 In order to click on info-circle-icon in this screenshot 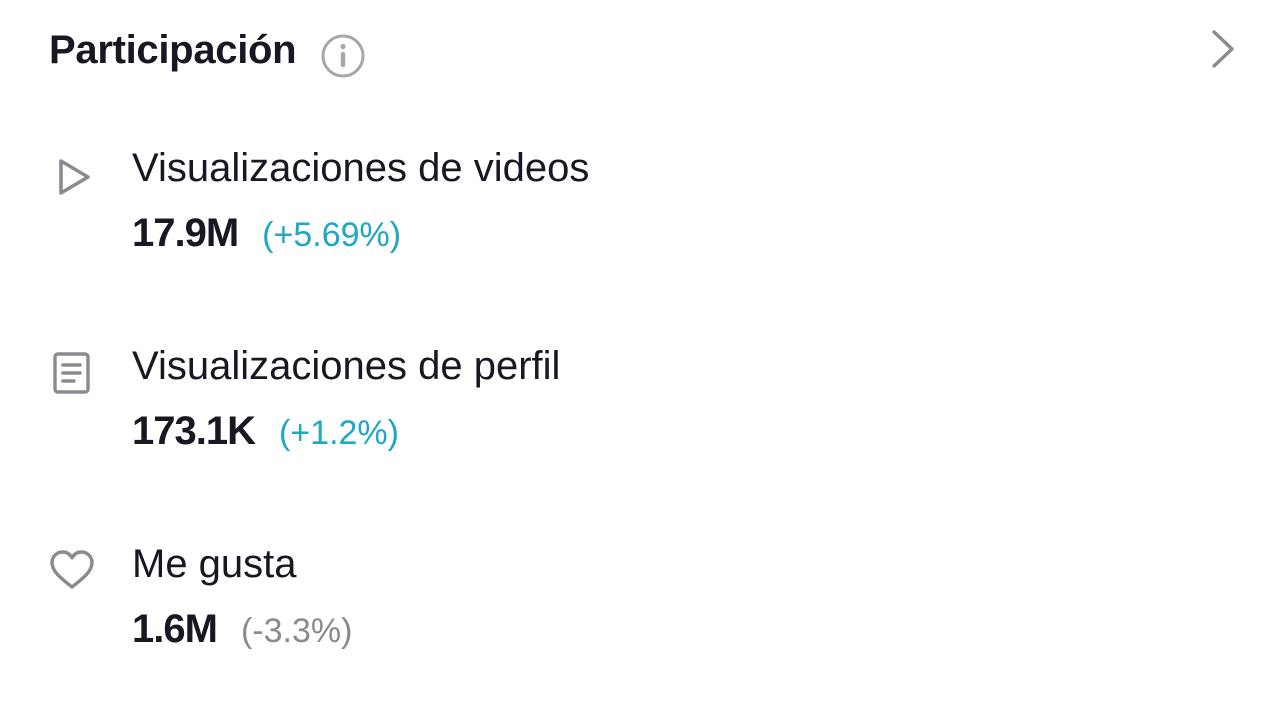, I will do `click(343, 56)`.